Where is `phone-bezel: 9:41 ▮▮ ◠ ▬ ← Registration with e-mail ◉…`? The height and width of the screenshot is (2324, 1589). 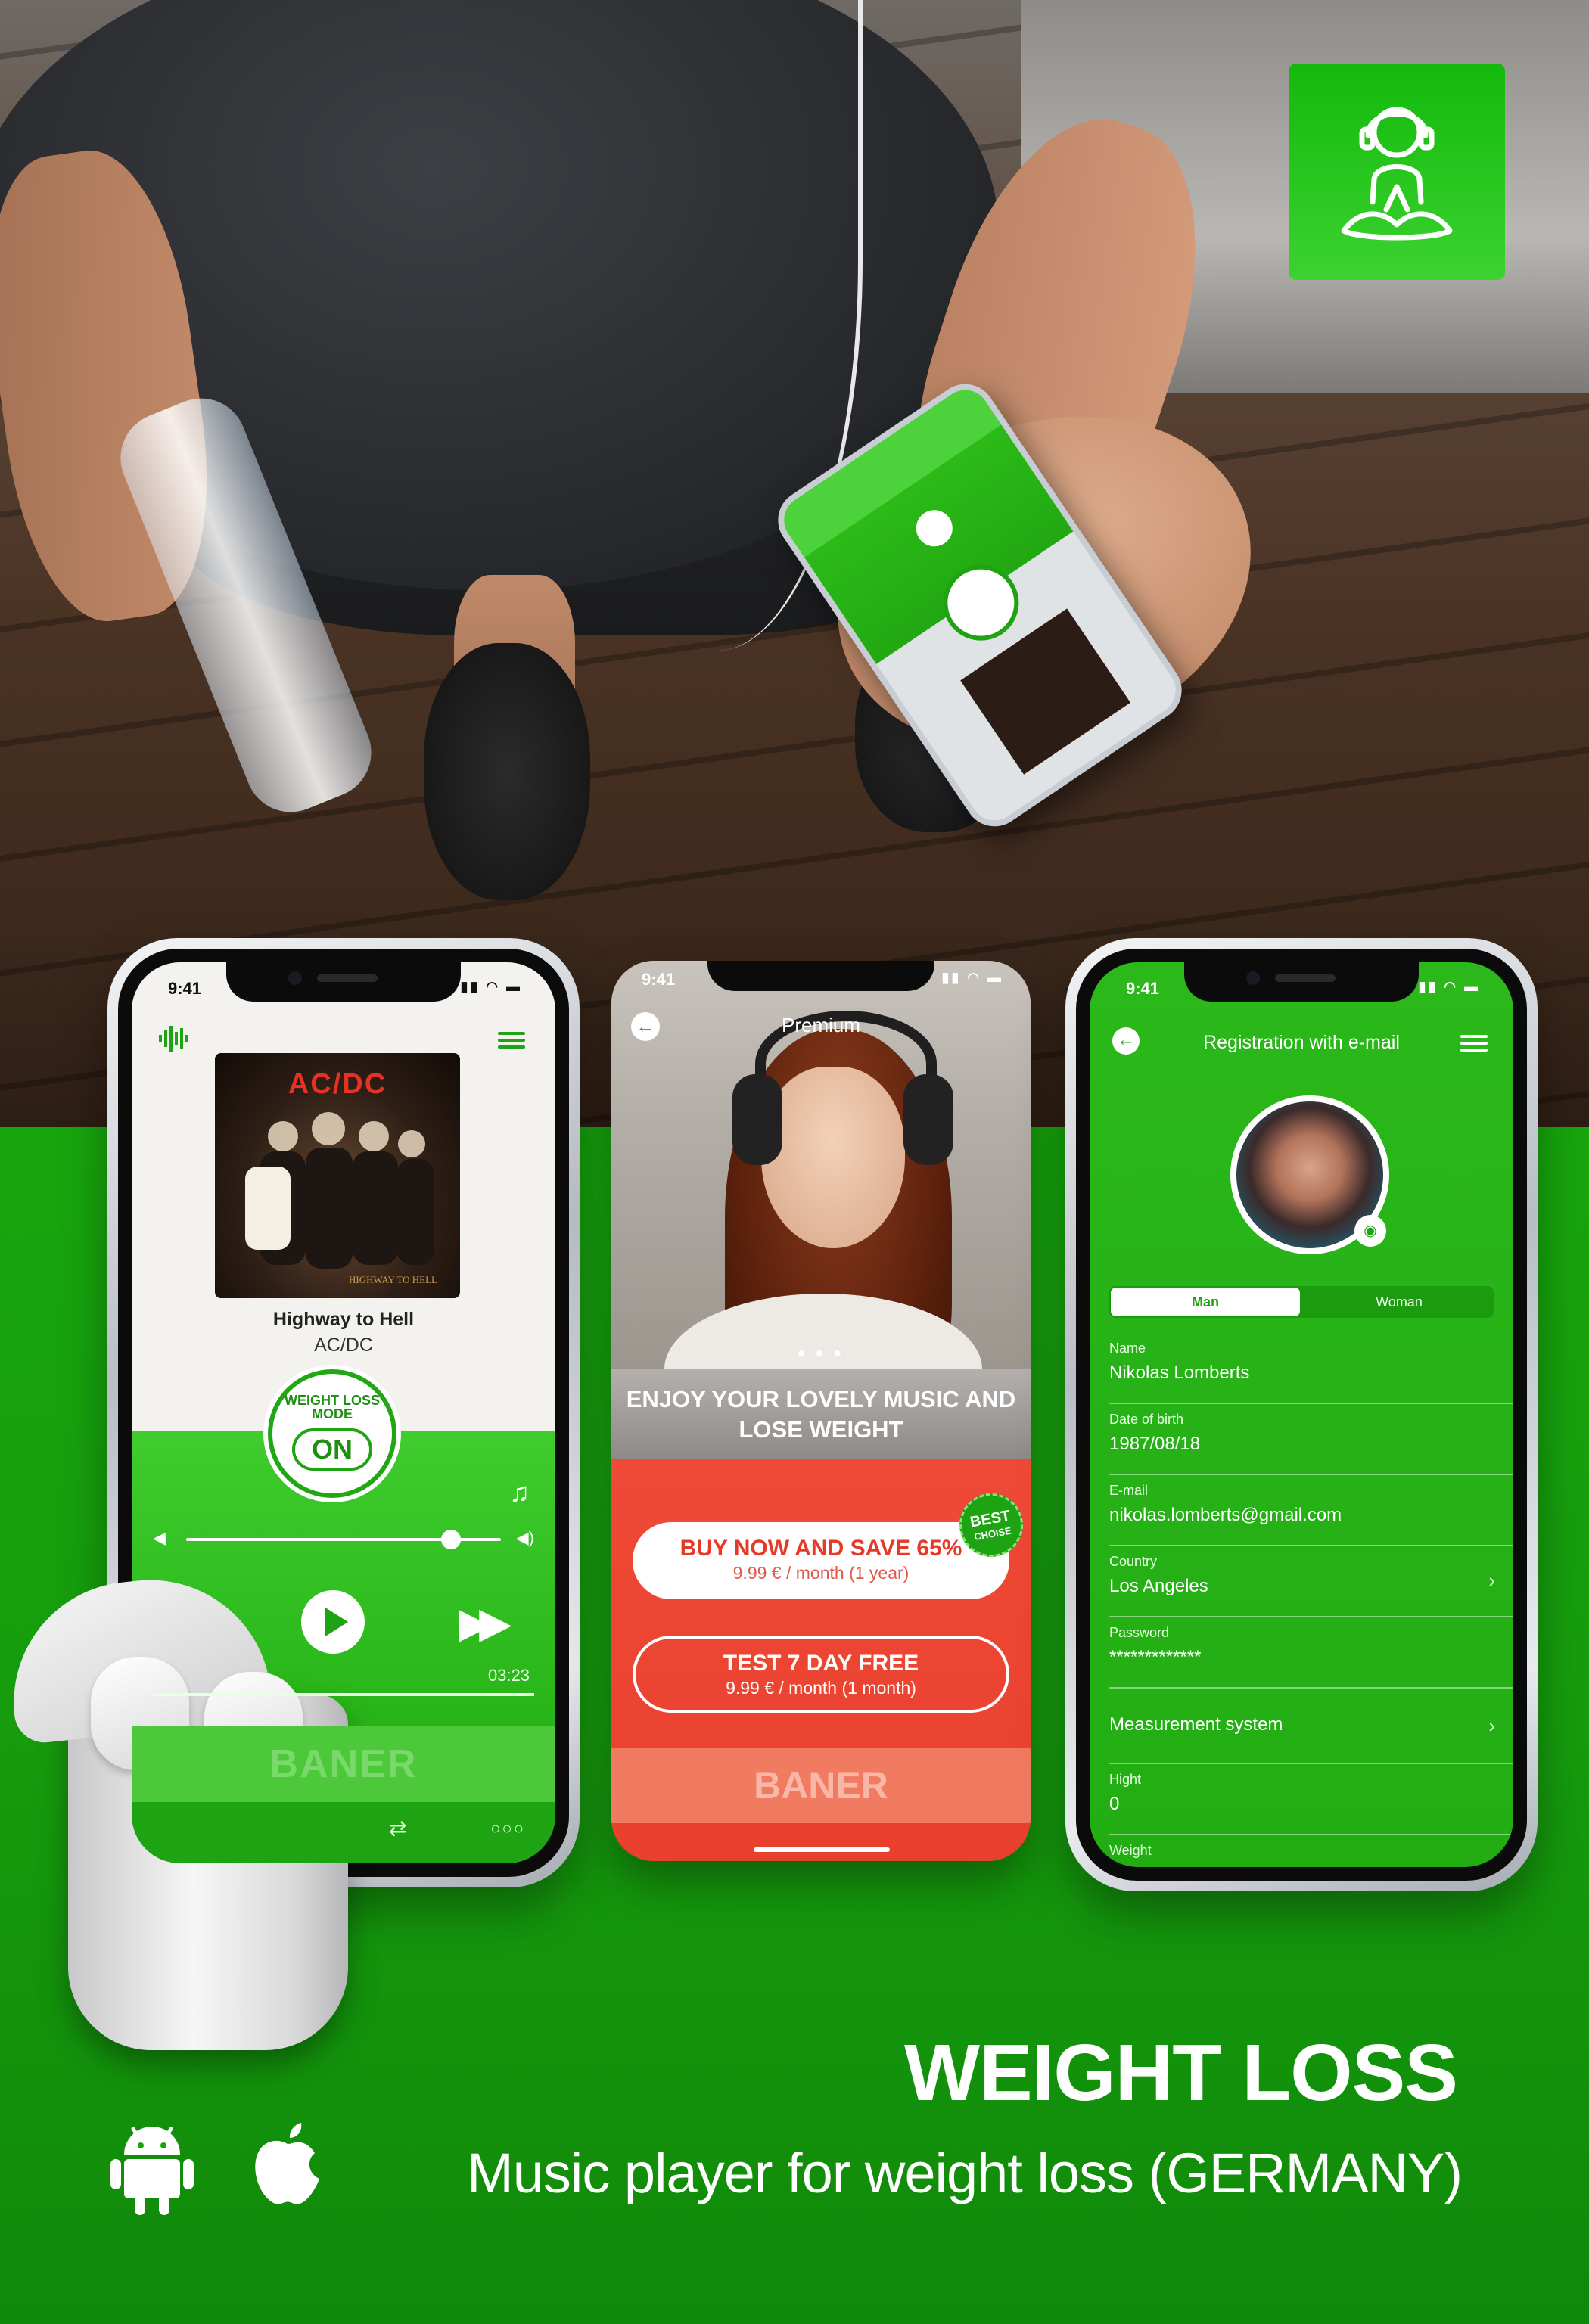
phone-bezel: 9:41 ▮▮ ◠ ▬ ← Registration with e-mail ◉… is located at coordinates (1302, 1415).